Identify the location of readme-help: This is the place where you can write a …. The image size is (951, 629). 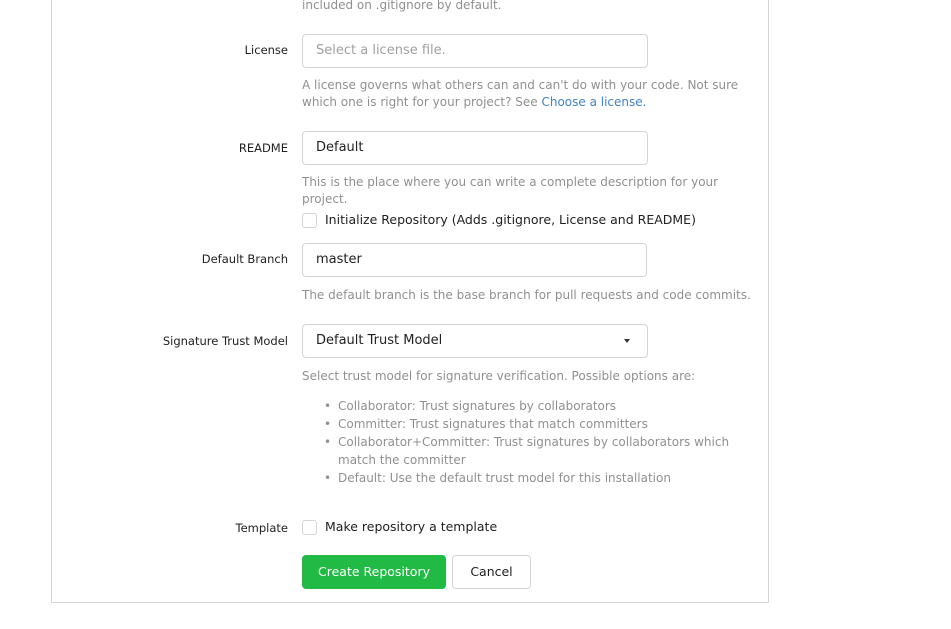
(510, 190).